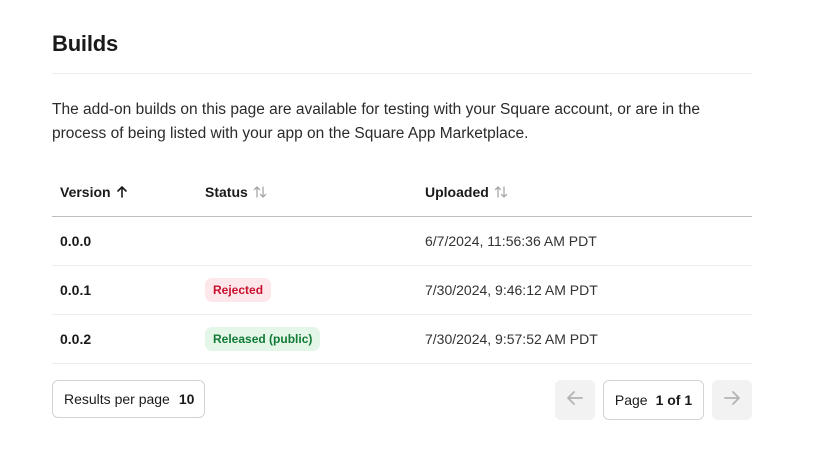 The height and width of the screenshot is (474, 813). I want to click on status-badge: Released (public), so click(263, 339).